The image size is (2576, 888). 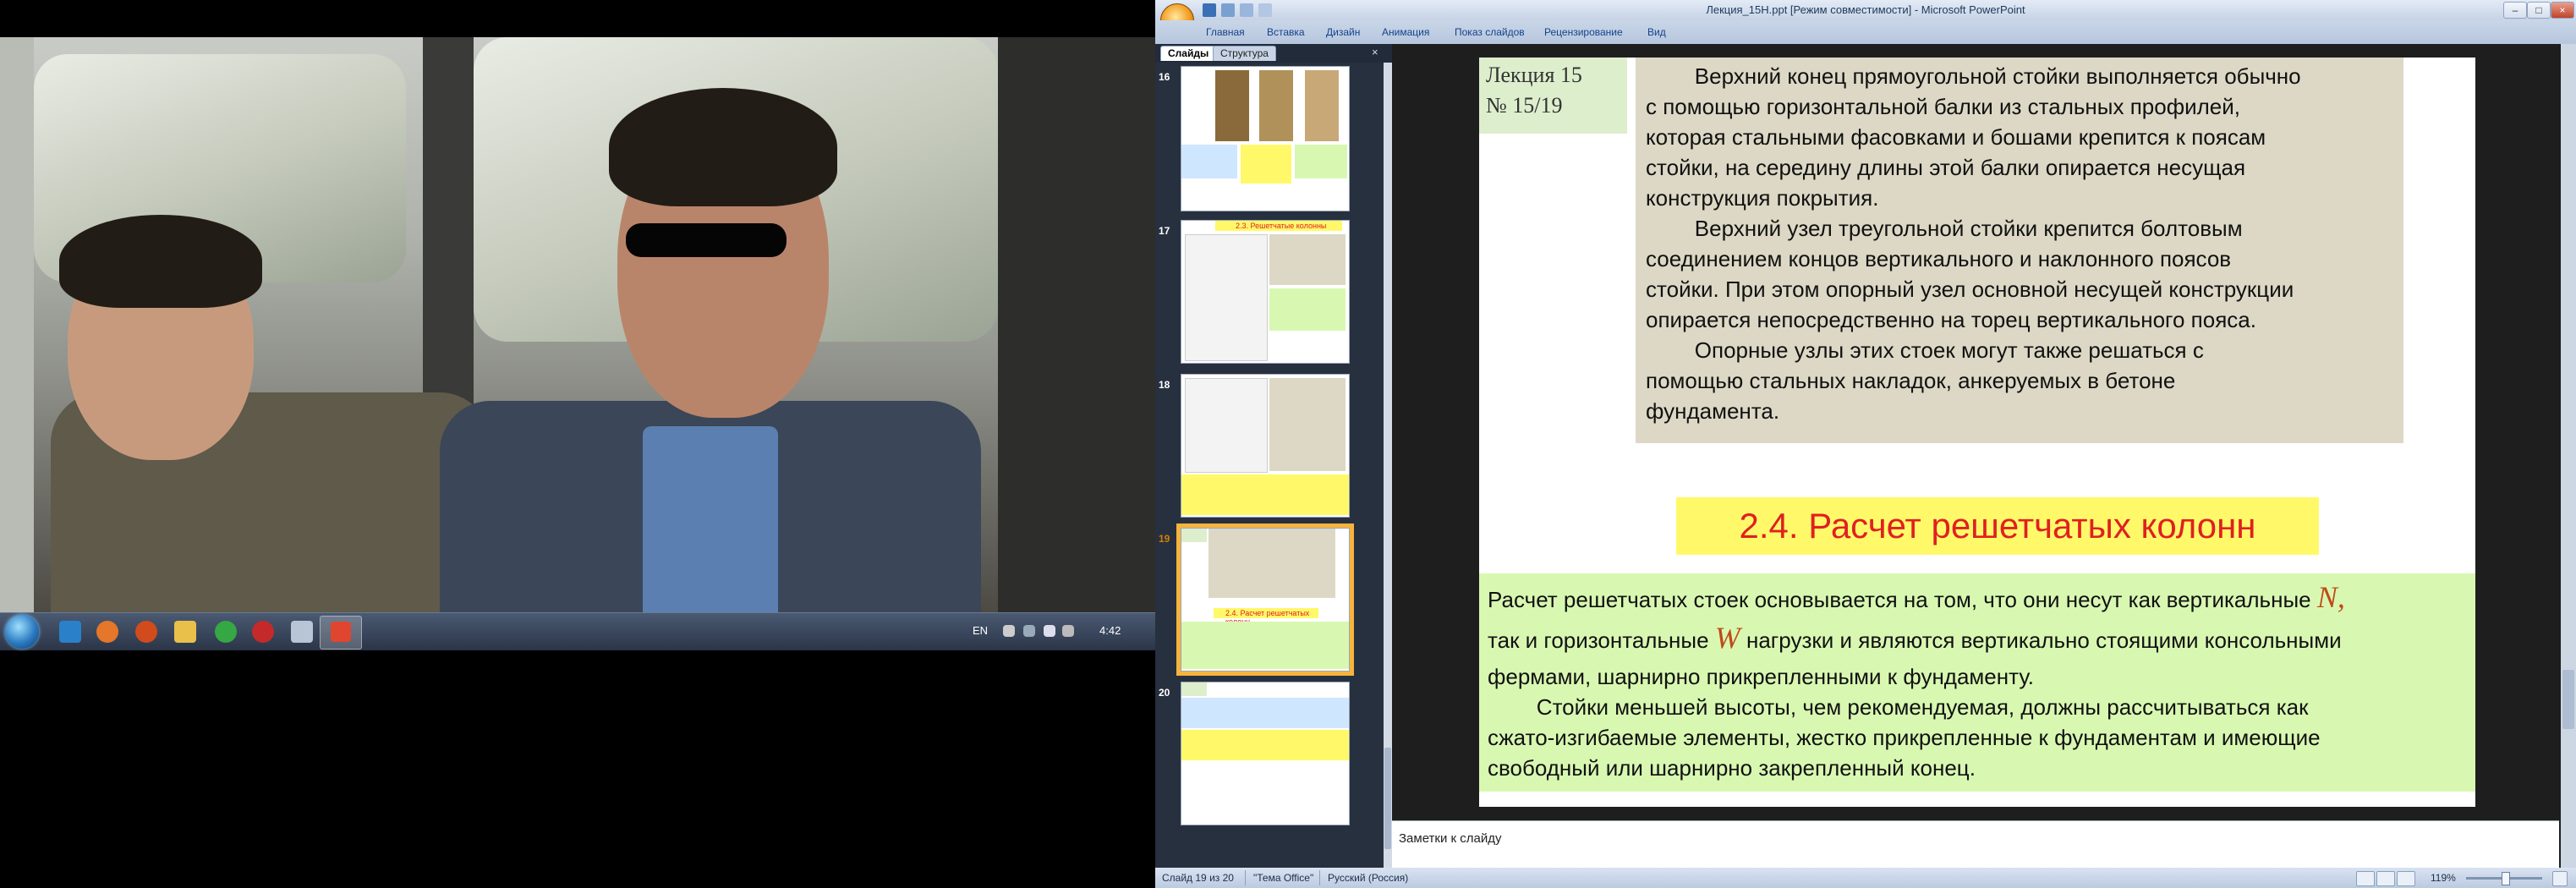 What do you see at coordinates (2506, 878) in the screenshot?
I see `zoom-slider-handle` at bounding box center [2506, 878].